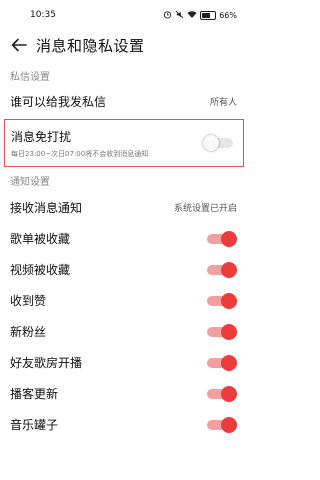 This screenshot has width=320, height=480. I want to click on video-collected-toggle, so click(222, 269).